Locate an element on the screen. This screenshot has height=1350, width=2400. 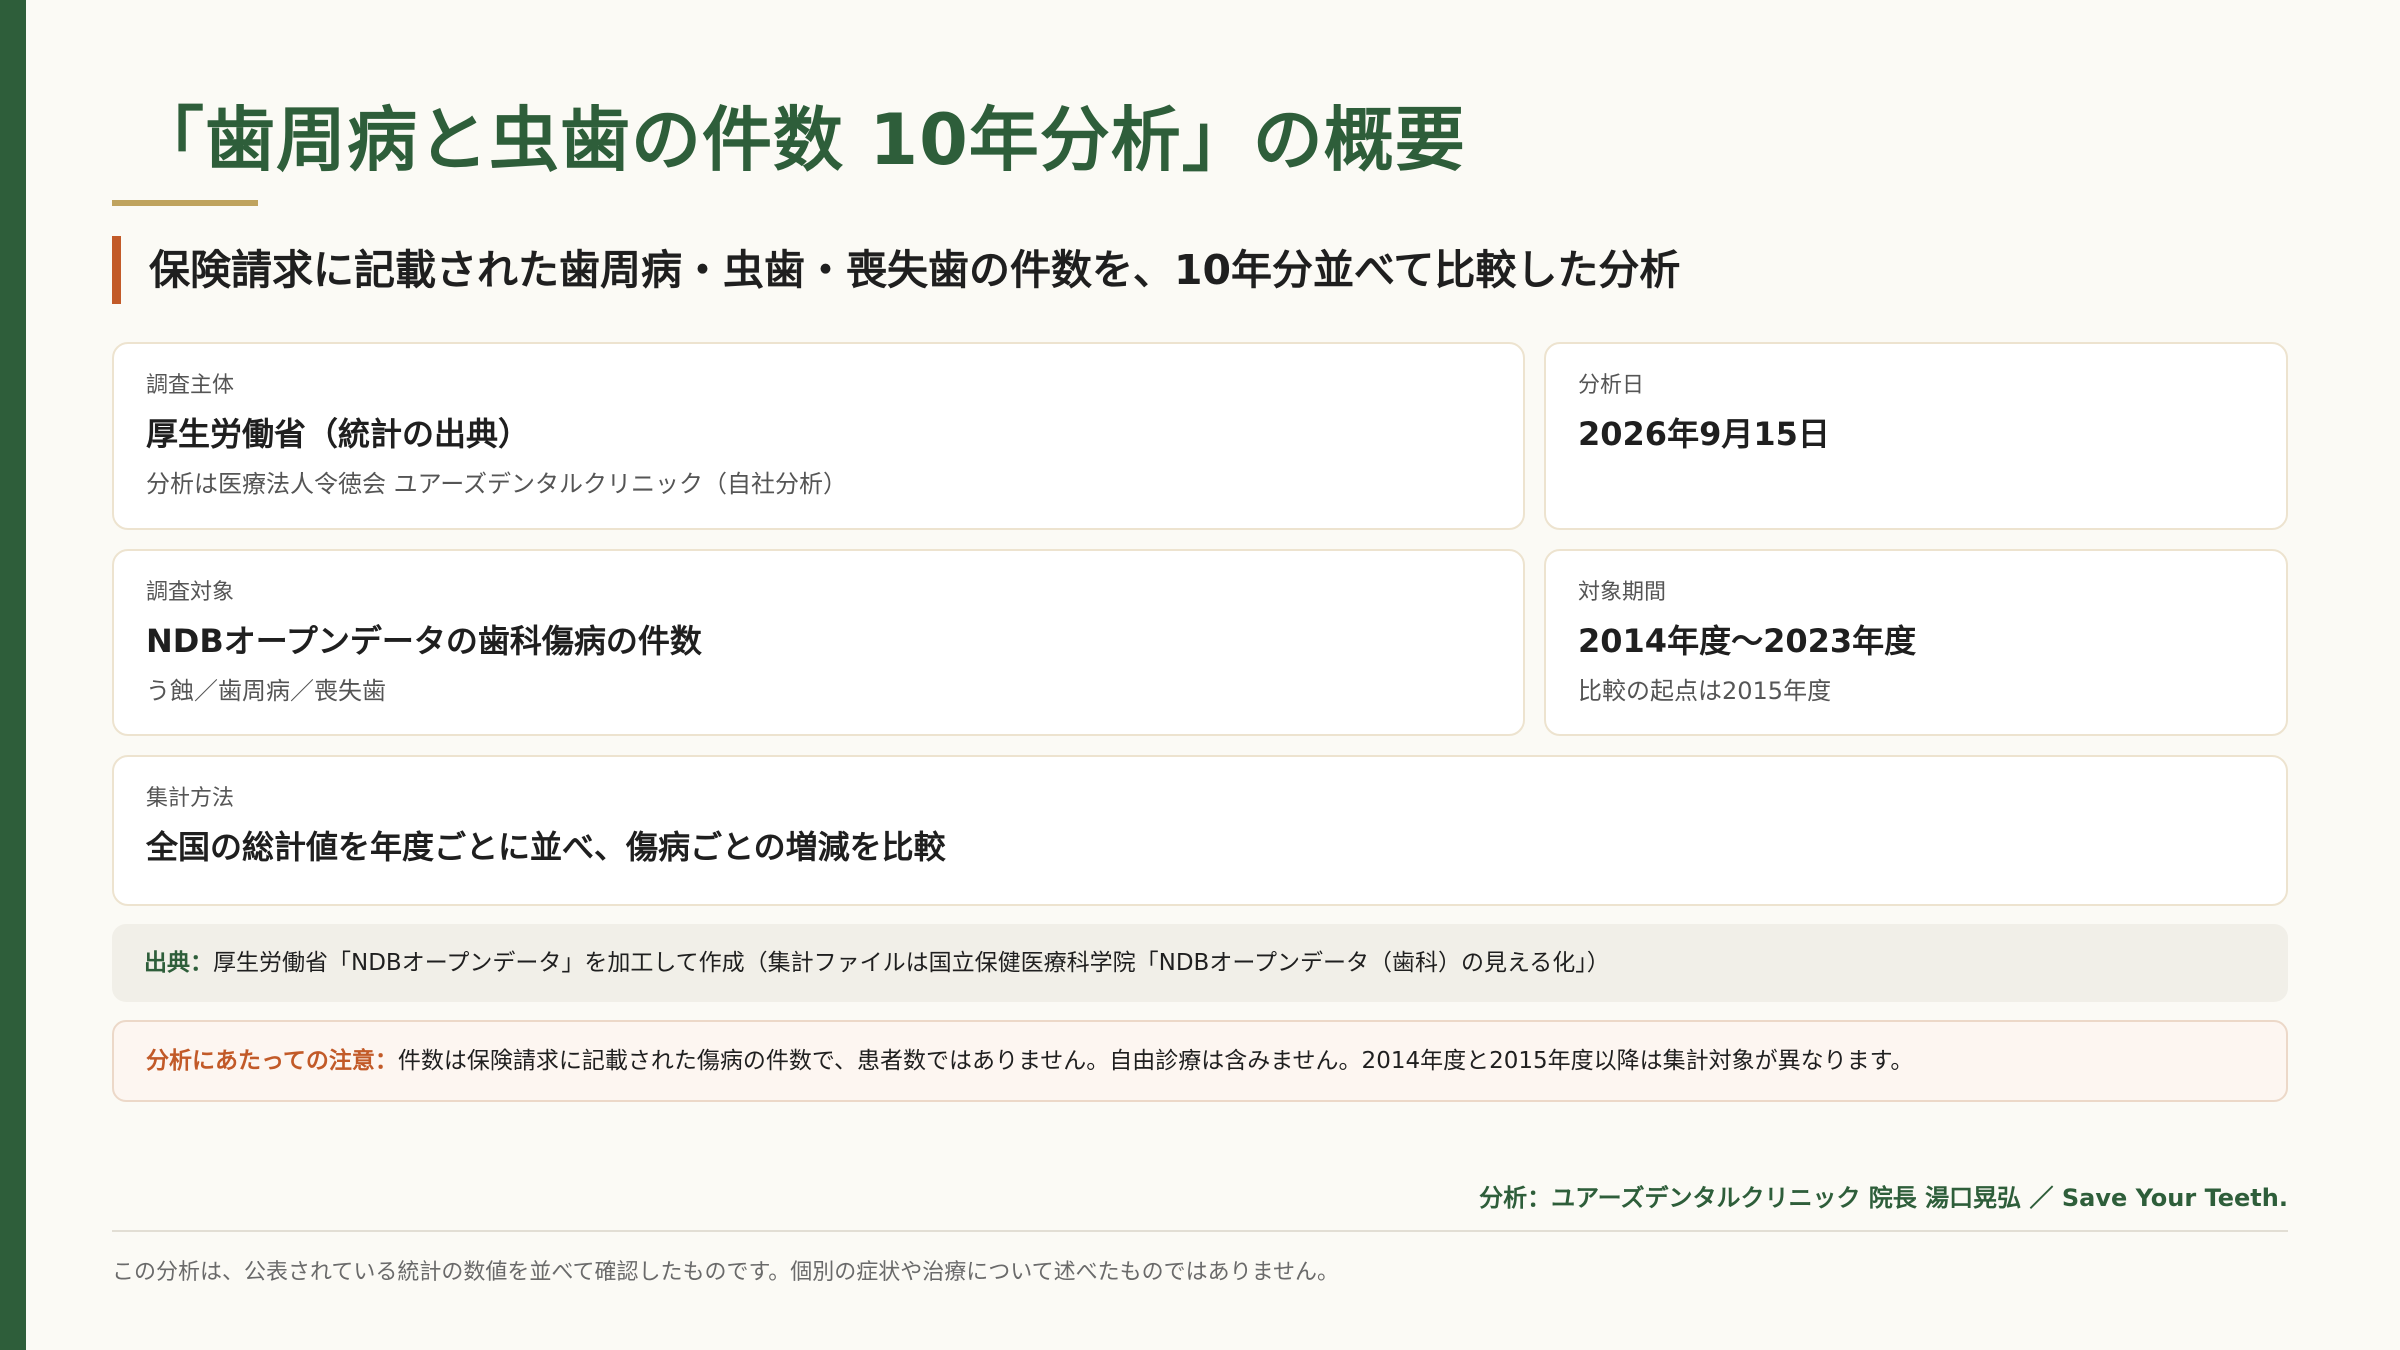
card-value: 2026年9月15日 is located at coordinates (1704, 434).